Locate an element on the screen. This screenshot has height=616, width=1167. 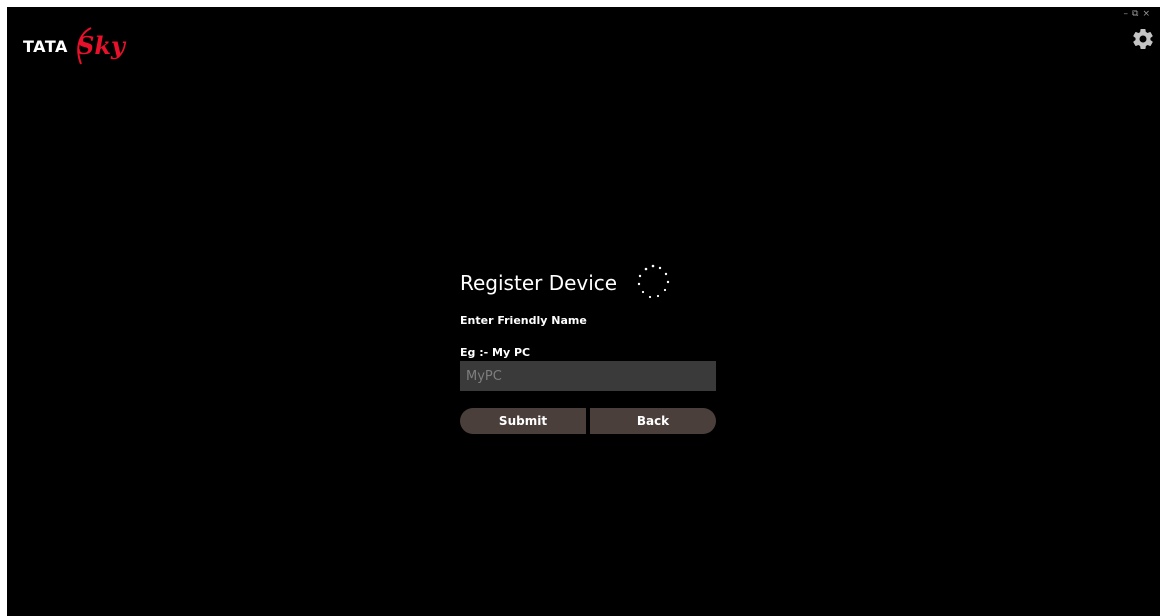
friendly-name-input is located at coordinates (588, 376).